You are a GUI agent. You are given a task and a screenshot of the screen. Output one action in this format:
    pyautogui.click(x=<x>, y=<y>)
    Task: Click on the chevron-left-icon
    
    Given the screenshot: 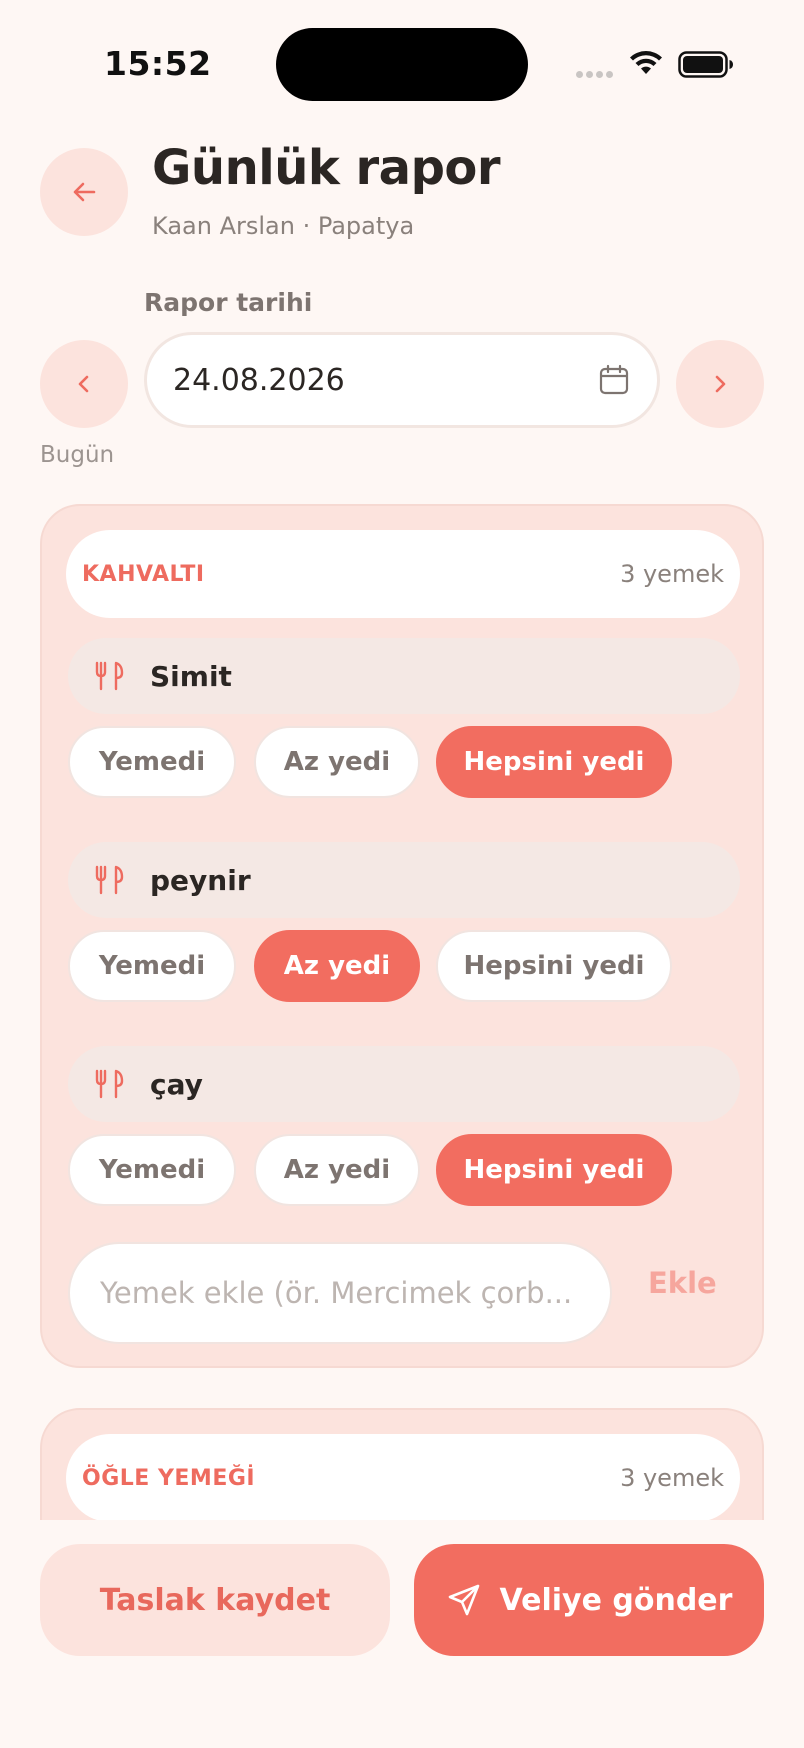 What is the action you would take?
    pyautogui.click(x=83, y=384)
    